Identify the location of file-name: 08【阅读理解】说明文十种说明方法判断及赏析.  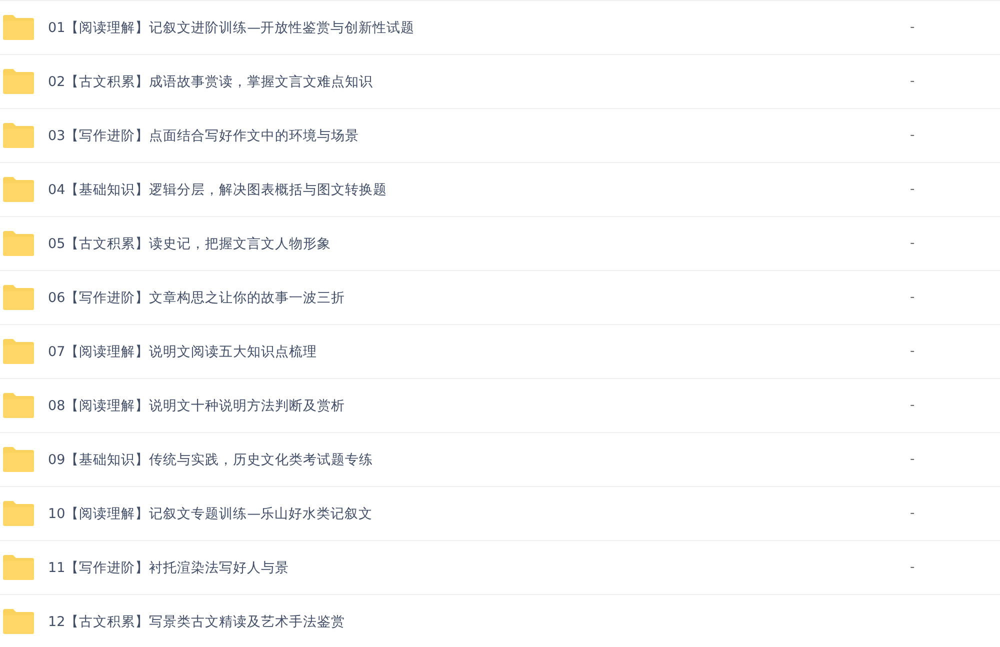
(197, 405).